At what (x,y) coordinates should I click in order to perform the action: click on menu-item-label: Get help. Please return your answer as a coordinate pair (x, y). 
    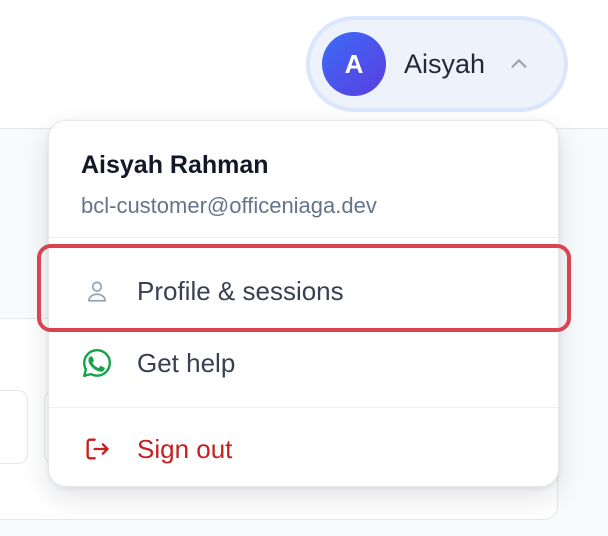
    Looking at the image, I should click on (186, 362).